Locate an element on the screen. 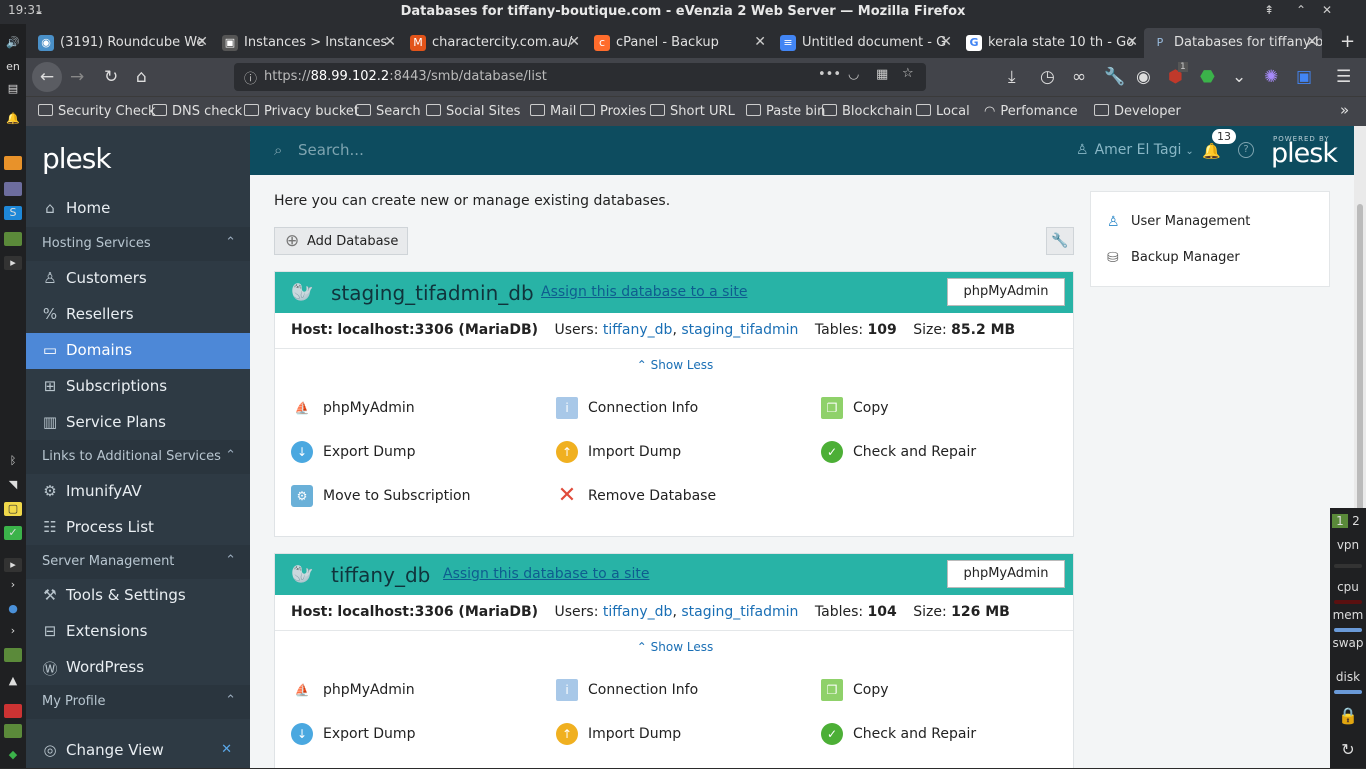 Image resolution: width=1366 pixels, height=769 pixels. user-link: staging_tifadmin is located at coordinates (739, 330).